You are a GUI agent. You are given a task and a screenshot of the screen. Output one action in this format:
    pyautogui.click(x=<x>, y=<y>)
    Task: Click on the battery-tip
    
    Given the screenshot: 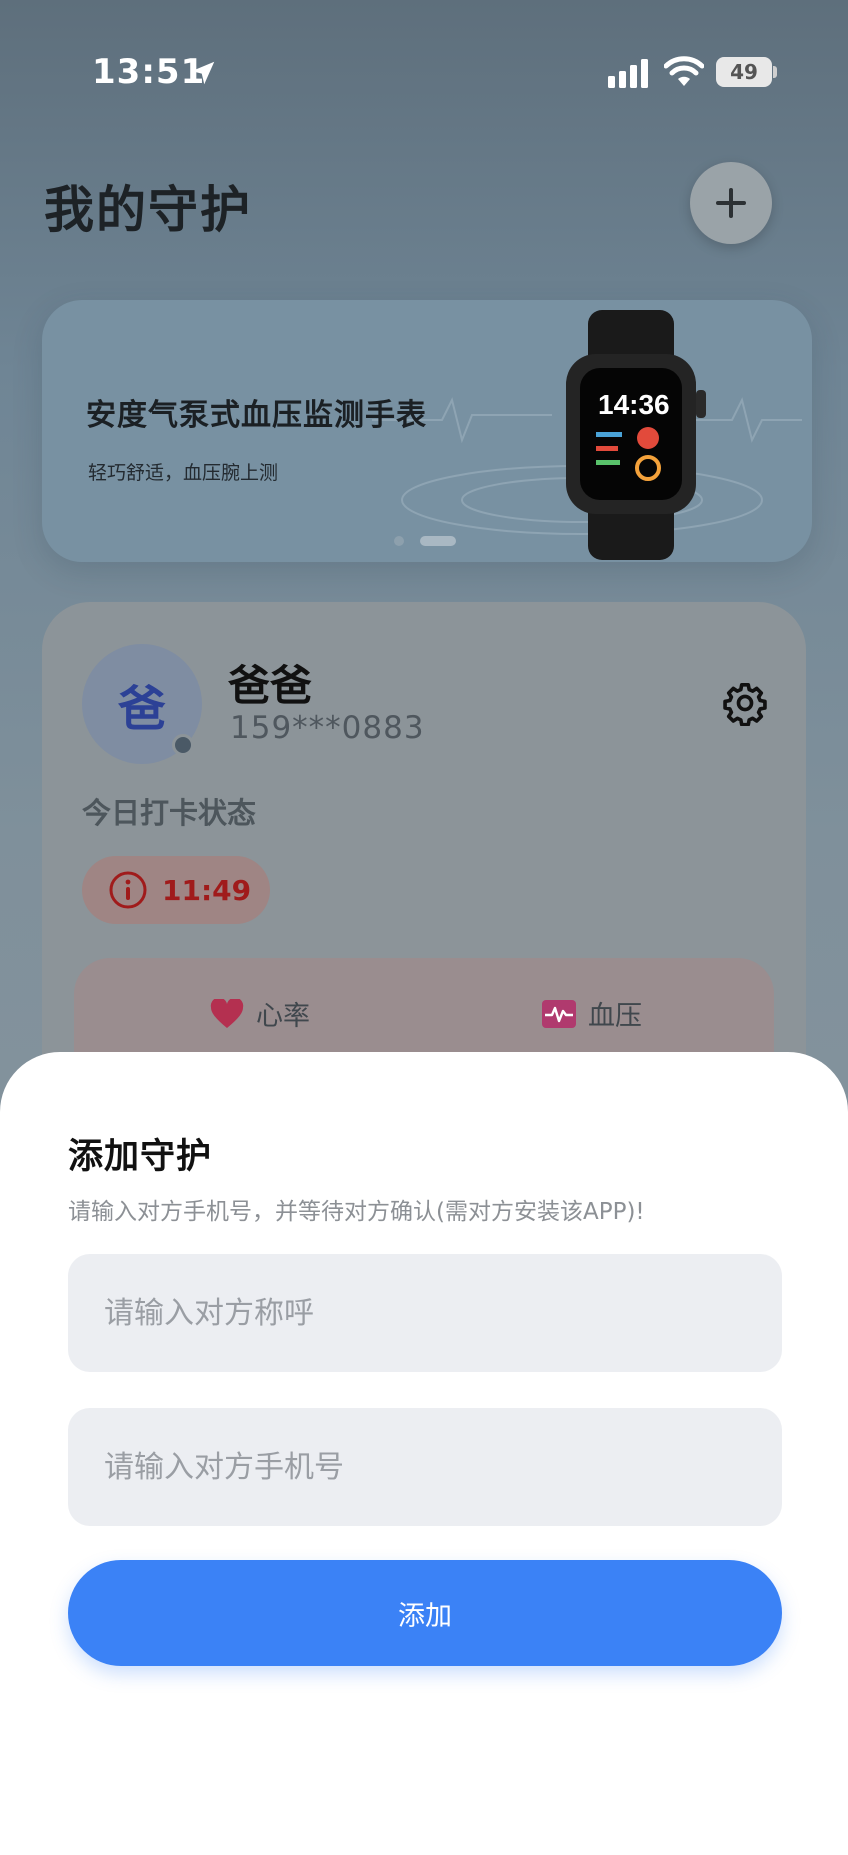 What is the action you would take?
    pyautogui.click(x=775, y=72)
    